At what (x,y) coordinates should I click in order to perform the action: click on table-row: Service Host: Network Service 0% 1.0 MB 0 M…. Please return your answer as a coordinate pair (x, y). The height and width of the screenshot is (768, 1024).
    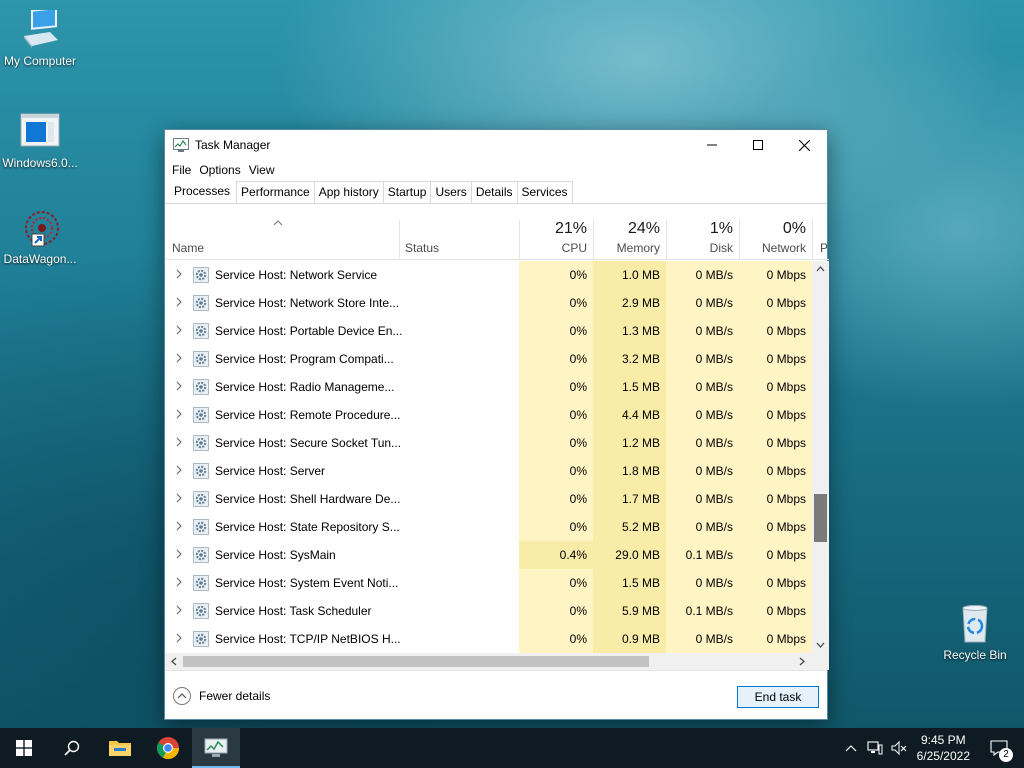
    Looking at the image, I should click on (488, 275).